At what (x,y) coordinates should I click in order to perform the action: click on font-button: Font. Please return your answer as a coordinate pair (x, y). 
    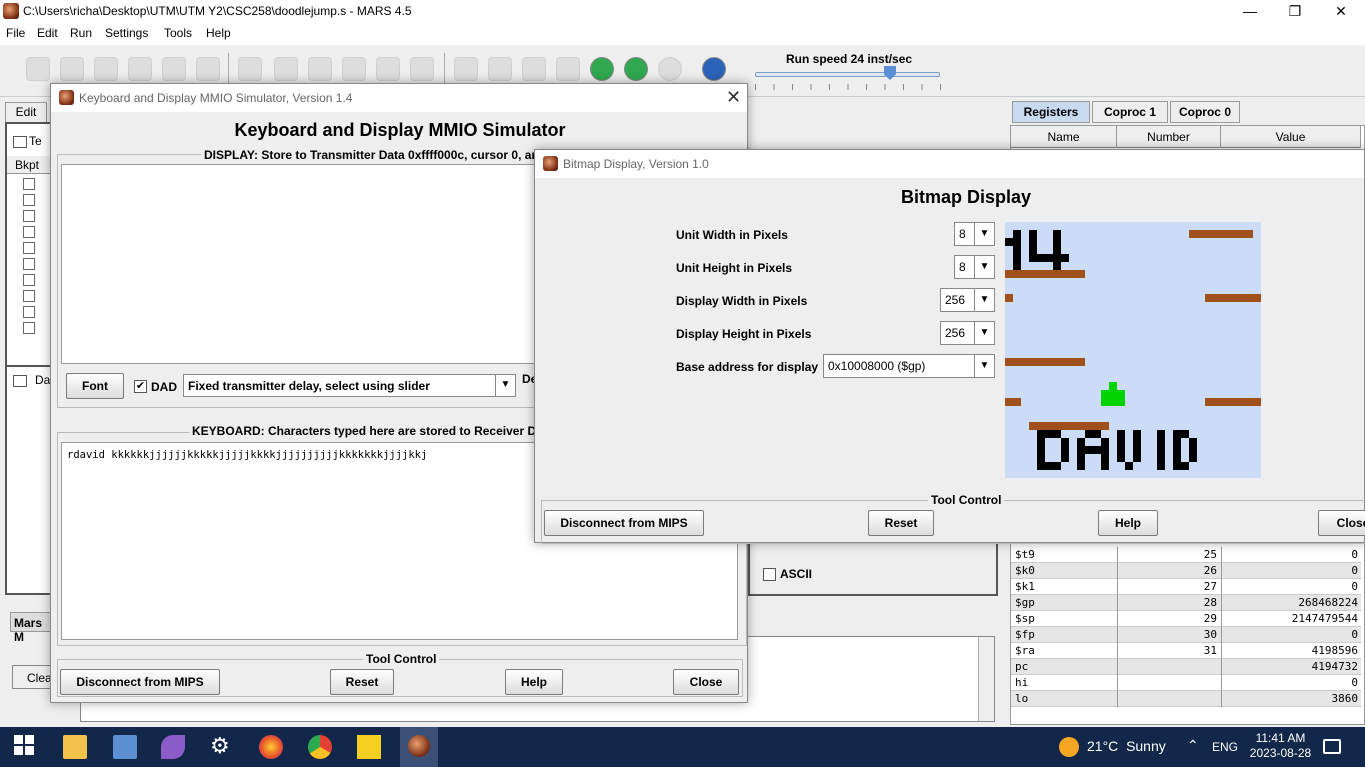
    Looking at the image, I should click on (95, 386).